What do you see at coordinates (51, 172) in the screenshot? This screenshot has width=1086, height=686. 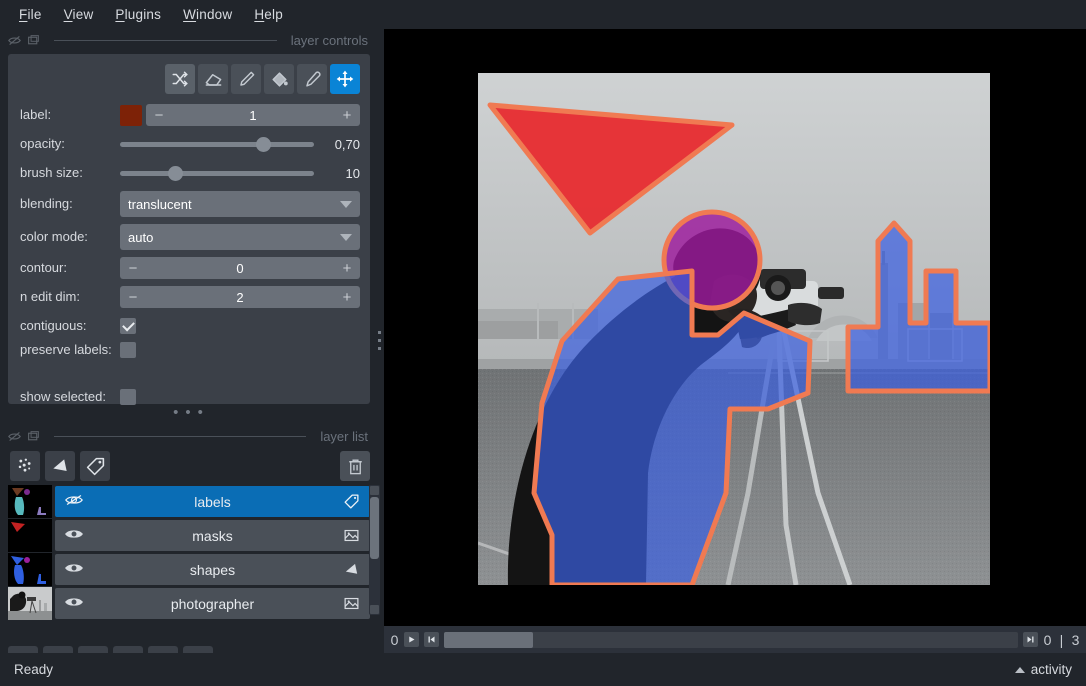 I see `brush-size-caption: brush size:` at bounding box center [51, 172].